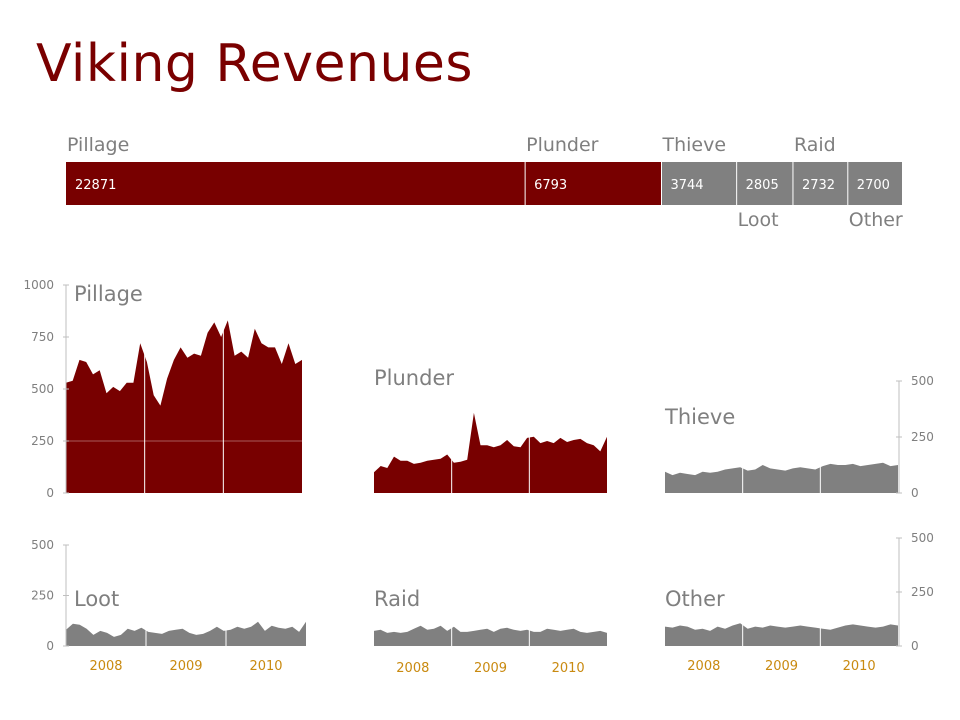 Image resolution: width=960 pixels, height=720 pixels. Describe the element at coordinates (781, 477) in the screenshot. I see `thieve-area` at that location.